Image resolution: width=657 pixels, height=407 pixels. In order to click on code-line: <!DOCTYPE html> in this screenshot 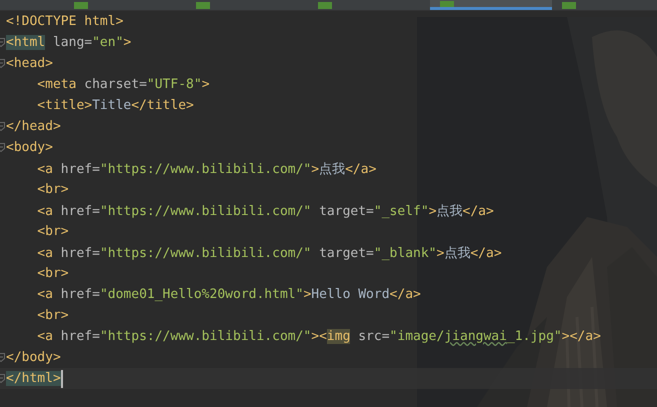, I will do `click(65, 21)`.